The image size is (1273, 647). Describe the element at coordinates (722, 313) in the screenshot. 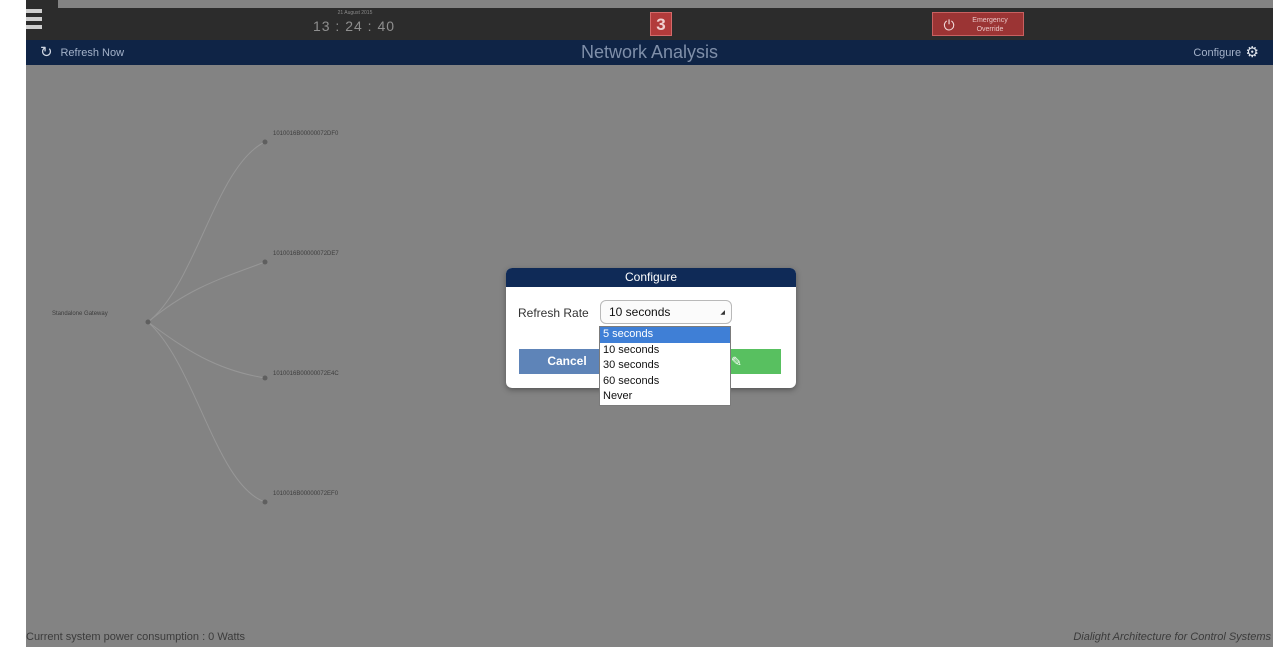

I see `dropdown-caret-icon: ◢` at that location.